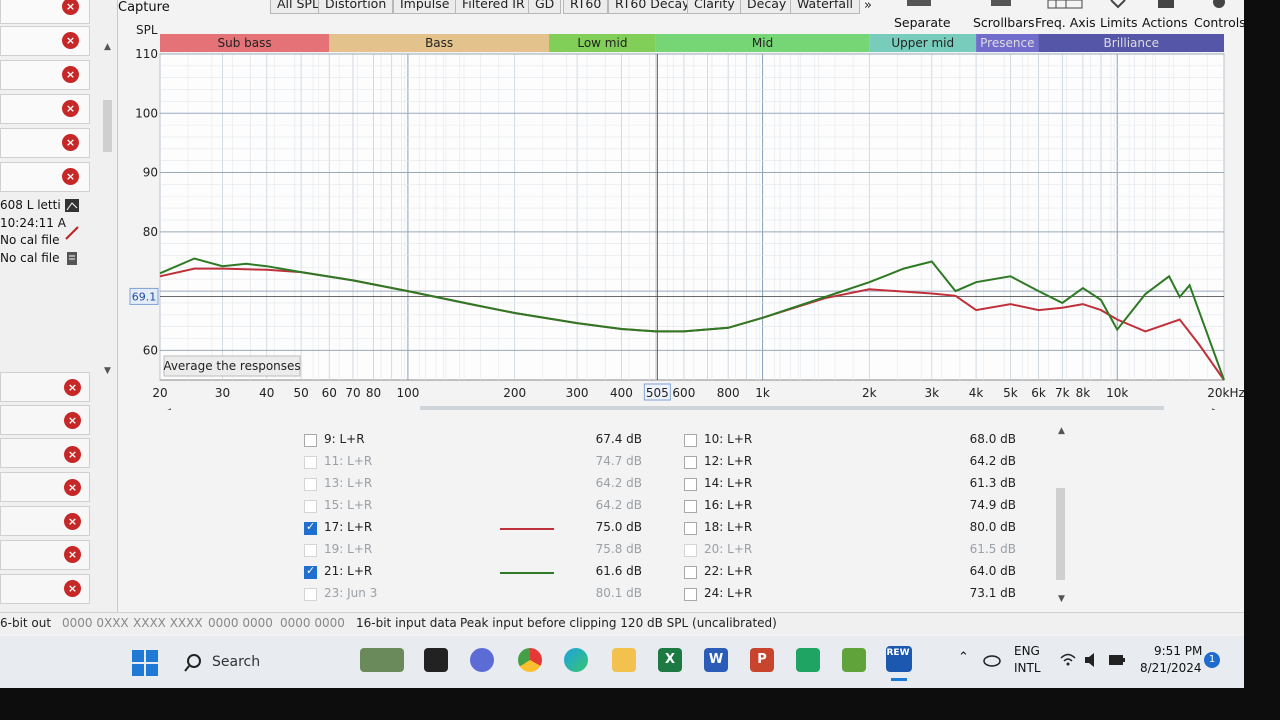  Describe the element at coordinates (1027, 668) in the screenshot. I see `layout-indicator: INTL` at that location.